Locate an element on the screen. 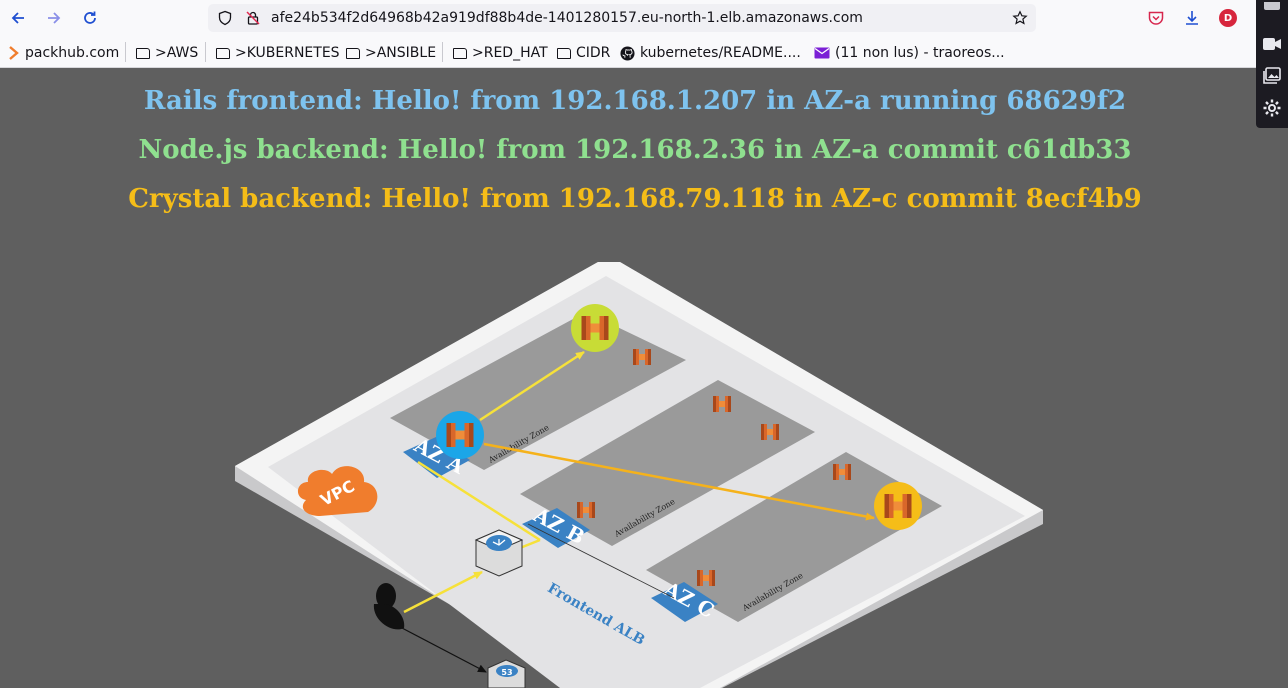  user-icon is located at coordinates (389, 606).